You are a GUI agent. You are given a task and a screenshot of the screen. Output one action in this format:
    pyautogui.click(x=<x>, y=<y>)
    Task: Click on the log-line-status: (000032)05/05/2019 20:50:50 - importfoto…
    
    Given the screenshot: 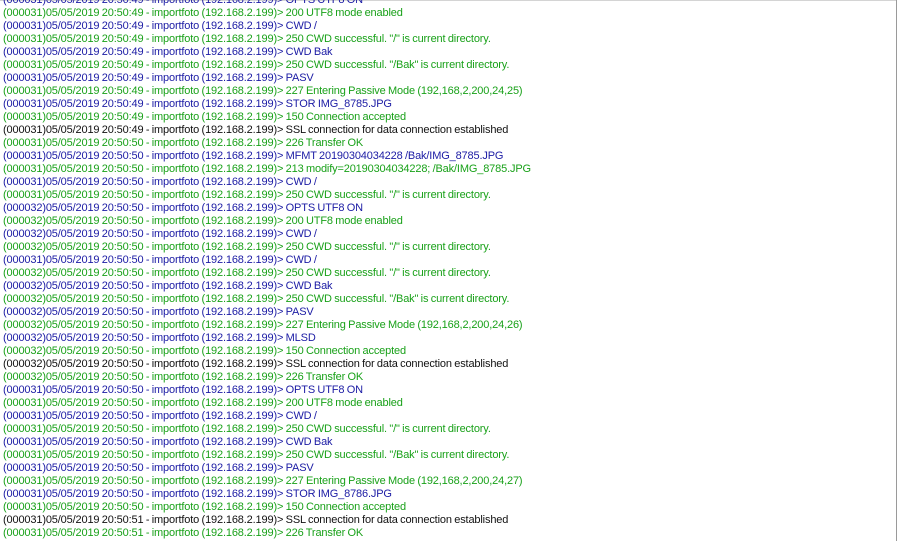 What is the action you would take?
    pyautogui.click(x=267, y=364)
    